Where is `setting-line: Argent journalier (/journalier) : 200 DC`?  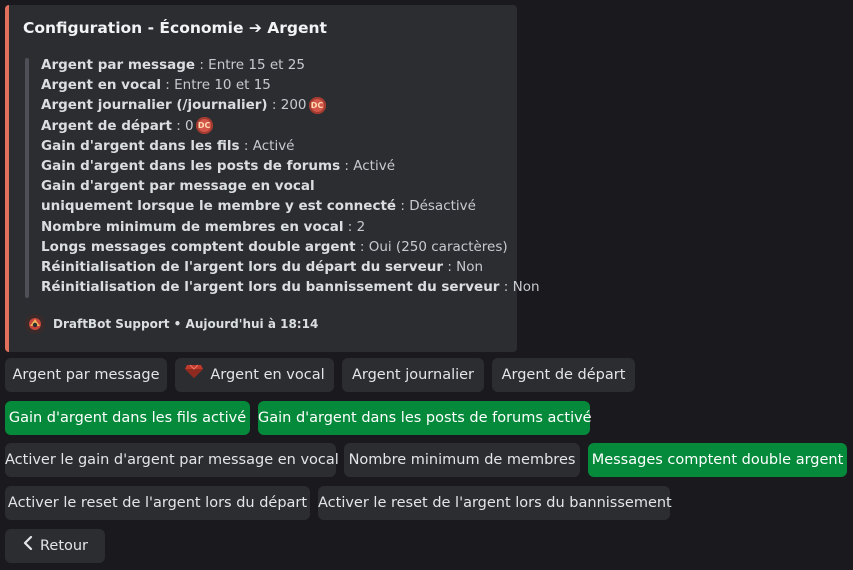
setting-line: Argent journalier (/journalier) : 200 DC is located at coordinates (290, 105).